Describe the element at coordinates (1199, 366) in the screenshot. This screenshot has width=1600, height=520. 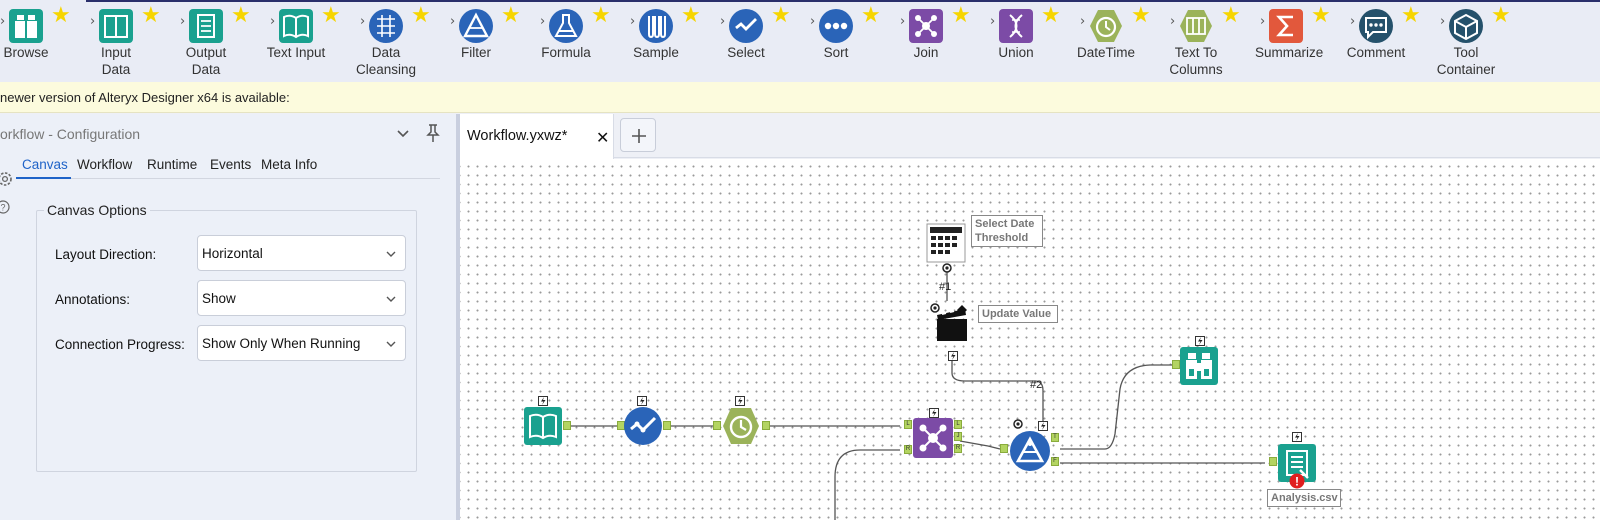
I see `browse-tool` at that location.